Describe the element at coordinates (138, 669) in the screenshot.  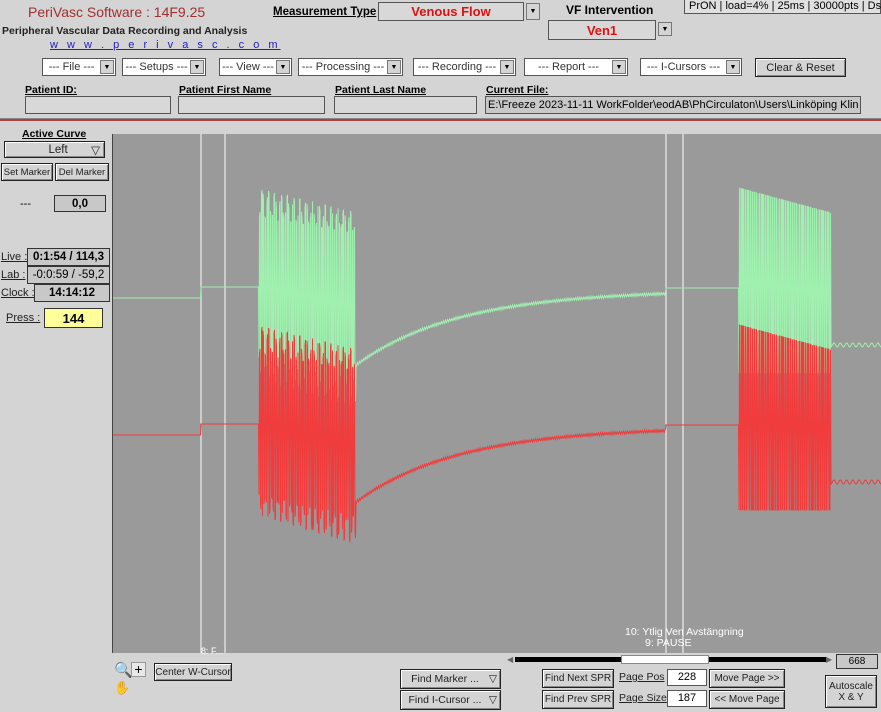
I see `crosshair-icon: +` at that location.